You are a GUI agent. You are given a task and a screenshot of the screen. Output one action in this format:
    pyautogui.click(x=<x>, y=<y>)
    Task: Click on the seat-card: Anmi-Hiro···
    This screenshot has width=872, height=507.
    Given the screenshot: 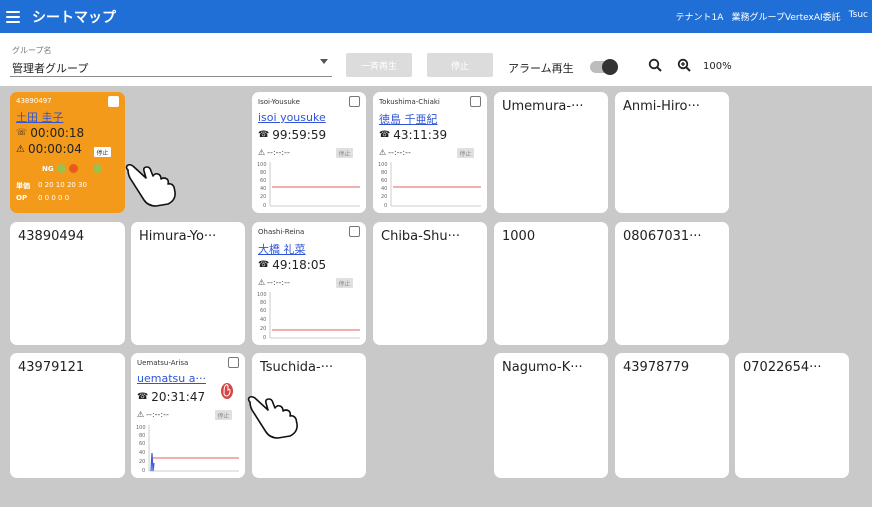 What is the action you would take?
    pyautogui.click(x=672, y=152)
    